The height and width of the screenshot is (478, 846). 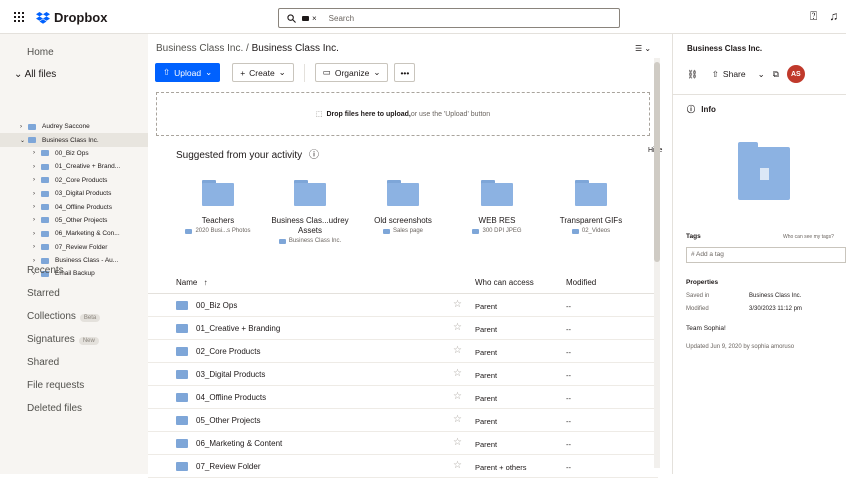 I want to click on tag-input: # Add a tag, so click(x=766, y=255).